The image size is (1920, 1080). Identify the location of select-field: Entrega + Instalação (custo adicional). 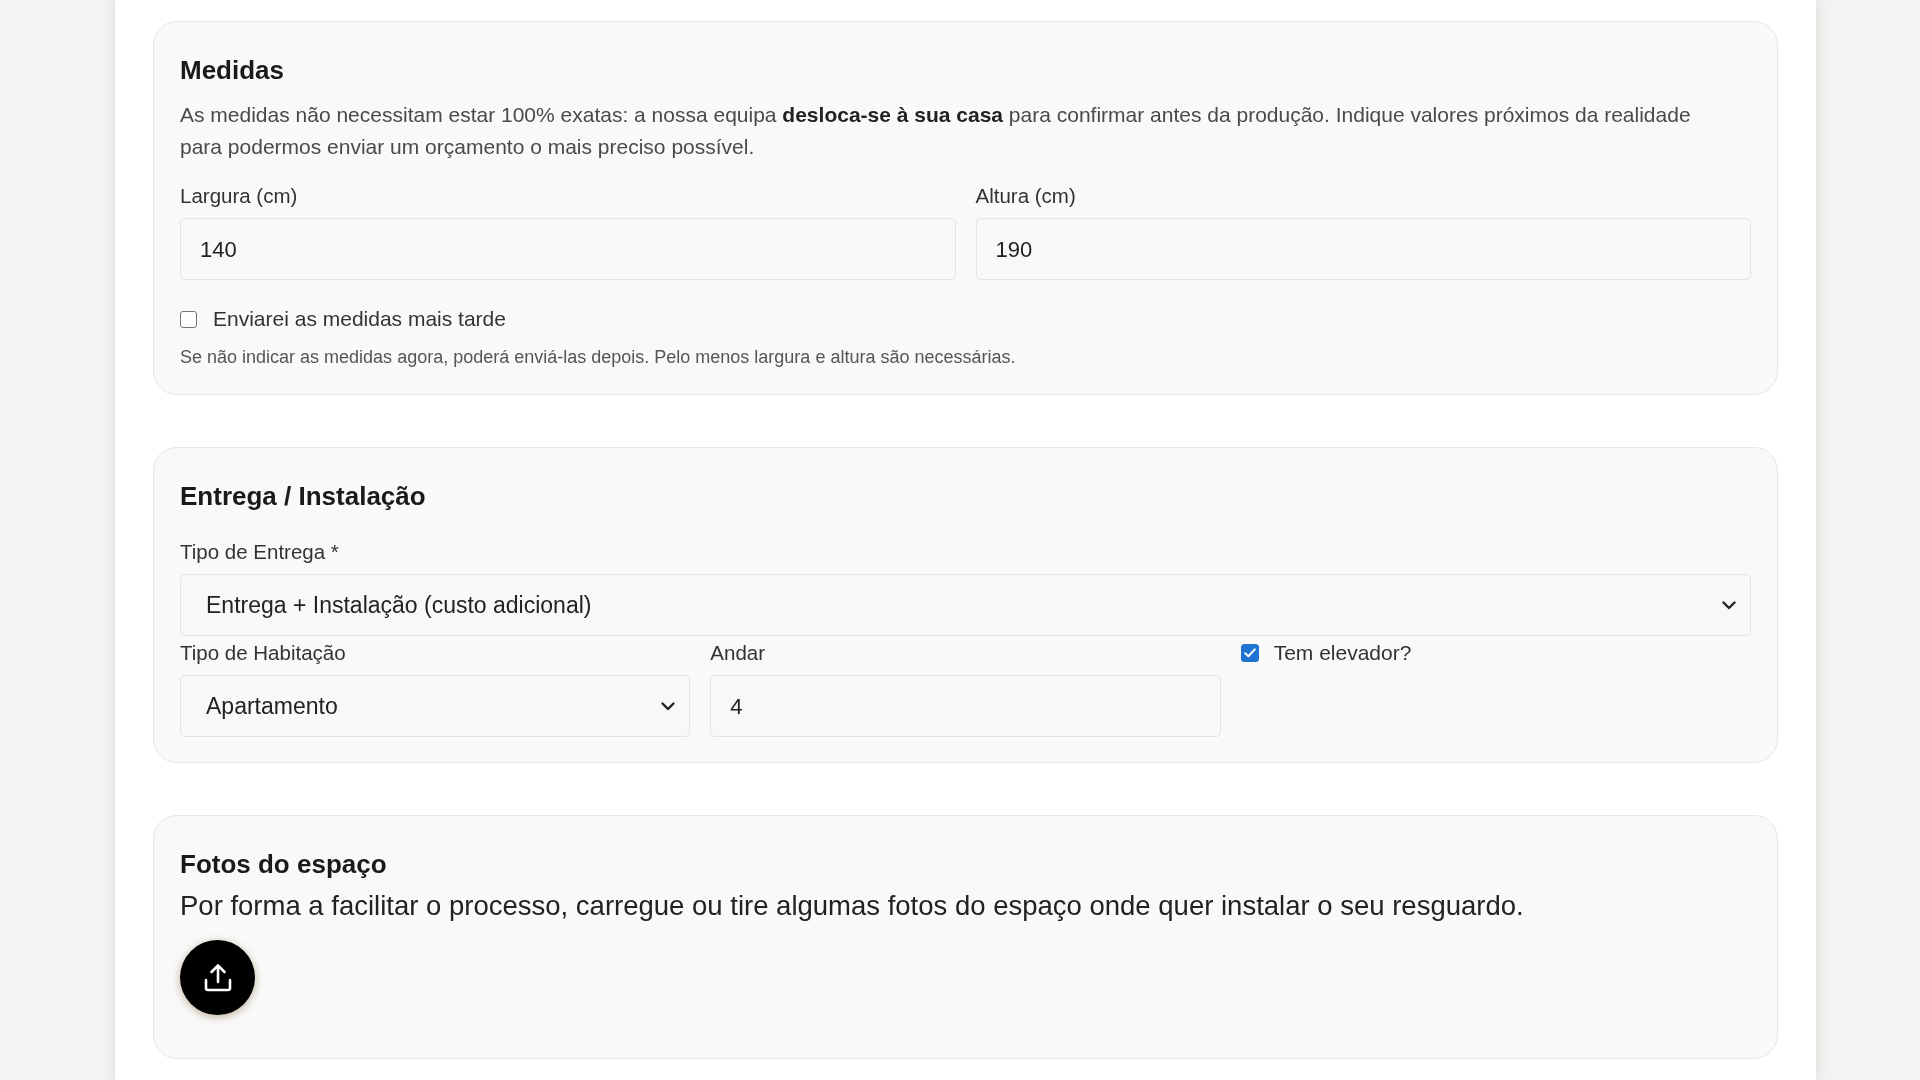
(965, 605).